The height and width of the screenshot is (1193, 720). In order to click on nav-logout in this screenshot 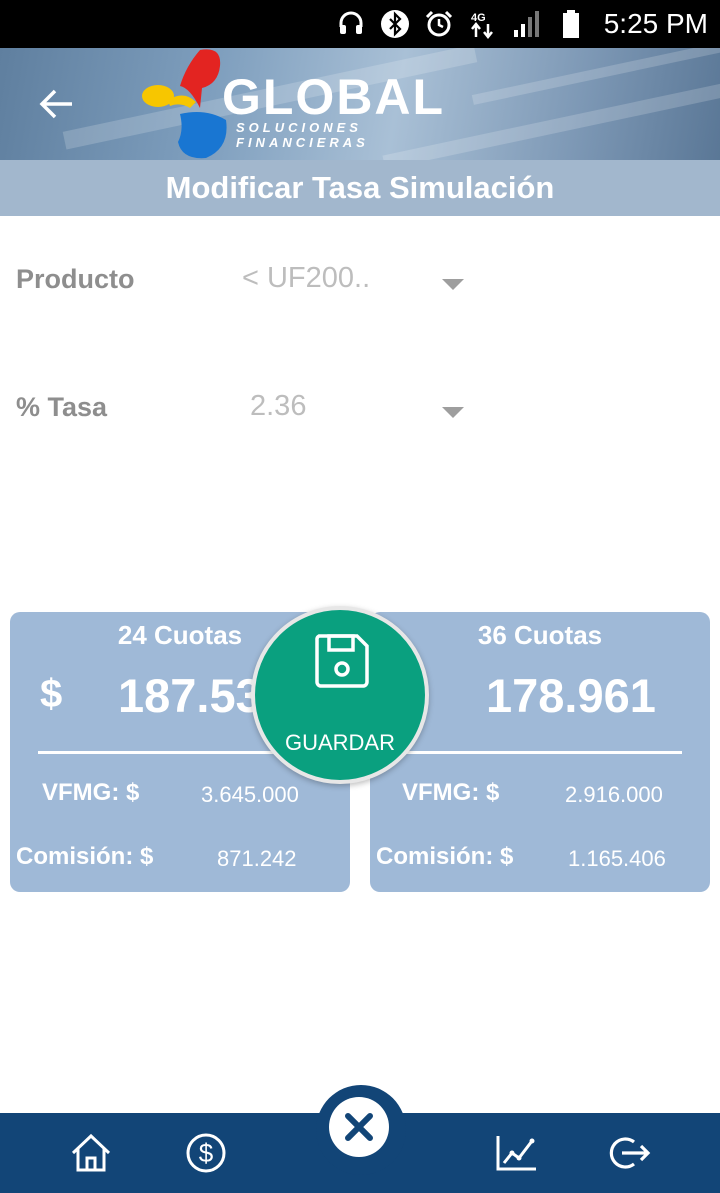, I will do `click(630, 1153)`.